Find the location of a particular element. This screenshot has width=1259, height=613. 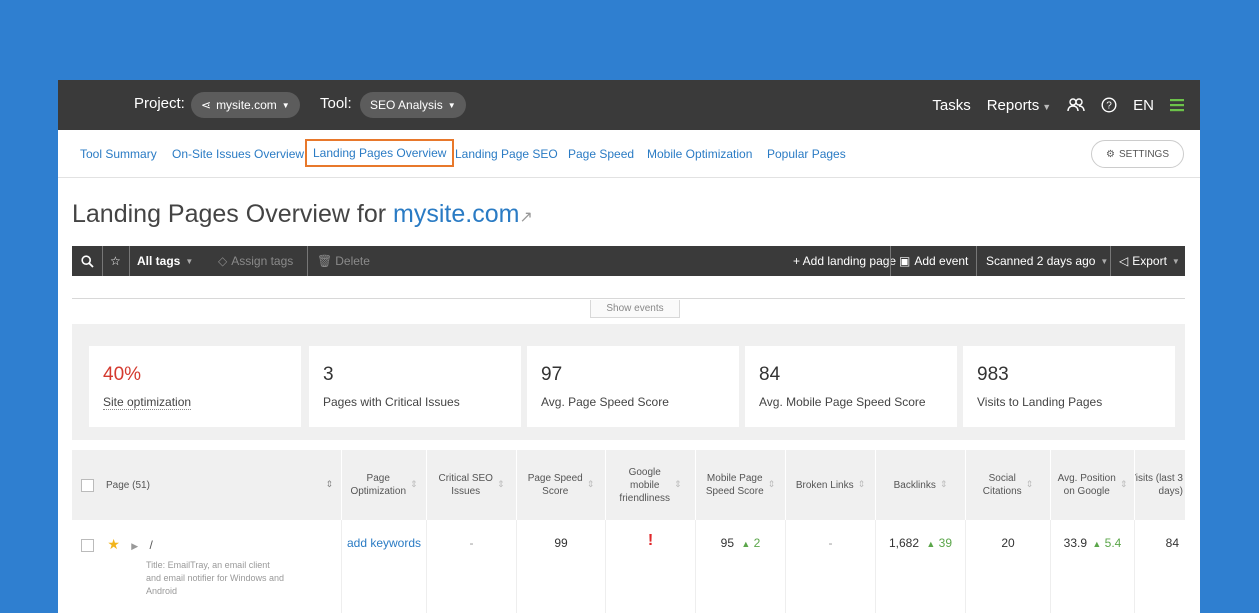

column-header-critical-issues: Critical SEO Issues ⇕ is located at coordinates (472, 485).